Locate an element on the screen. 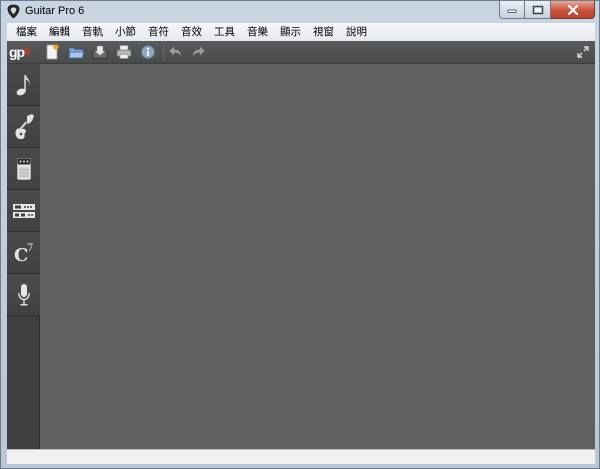  save-file-button is located at coordinates (100, 52).